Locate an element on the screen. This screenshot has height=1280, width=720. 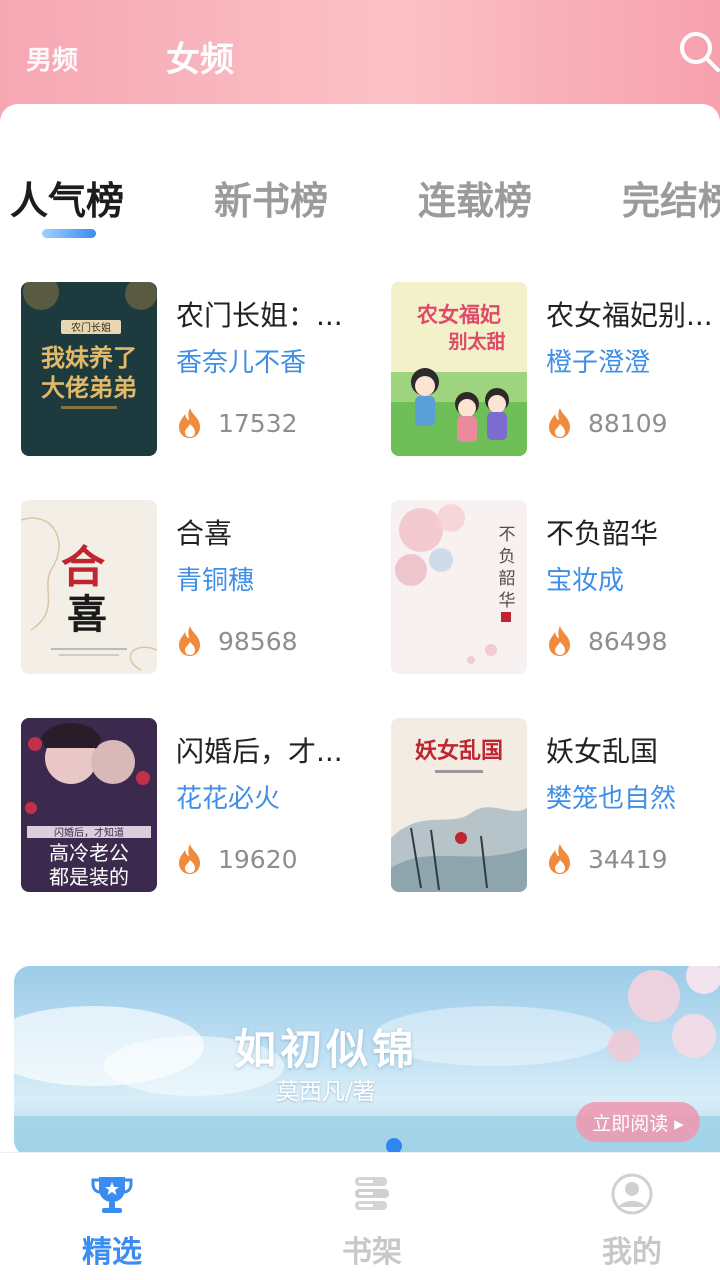
book-card: 农门长姐 我妹养了 大佬弟弟 农门长姐：... 香奈儿不香 17532 is located at coordinates (186, 370).